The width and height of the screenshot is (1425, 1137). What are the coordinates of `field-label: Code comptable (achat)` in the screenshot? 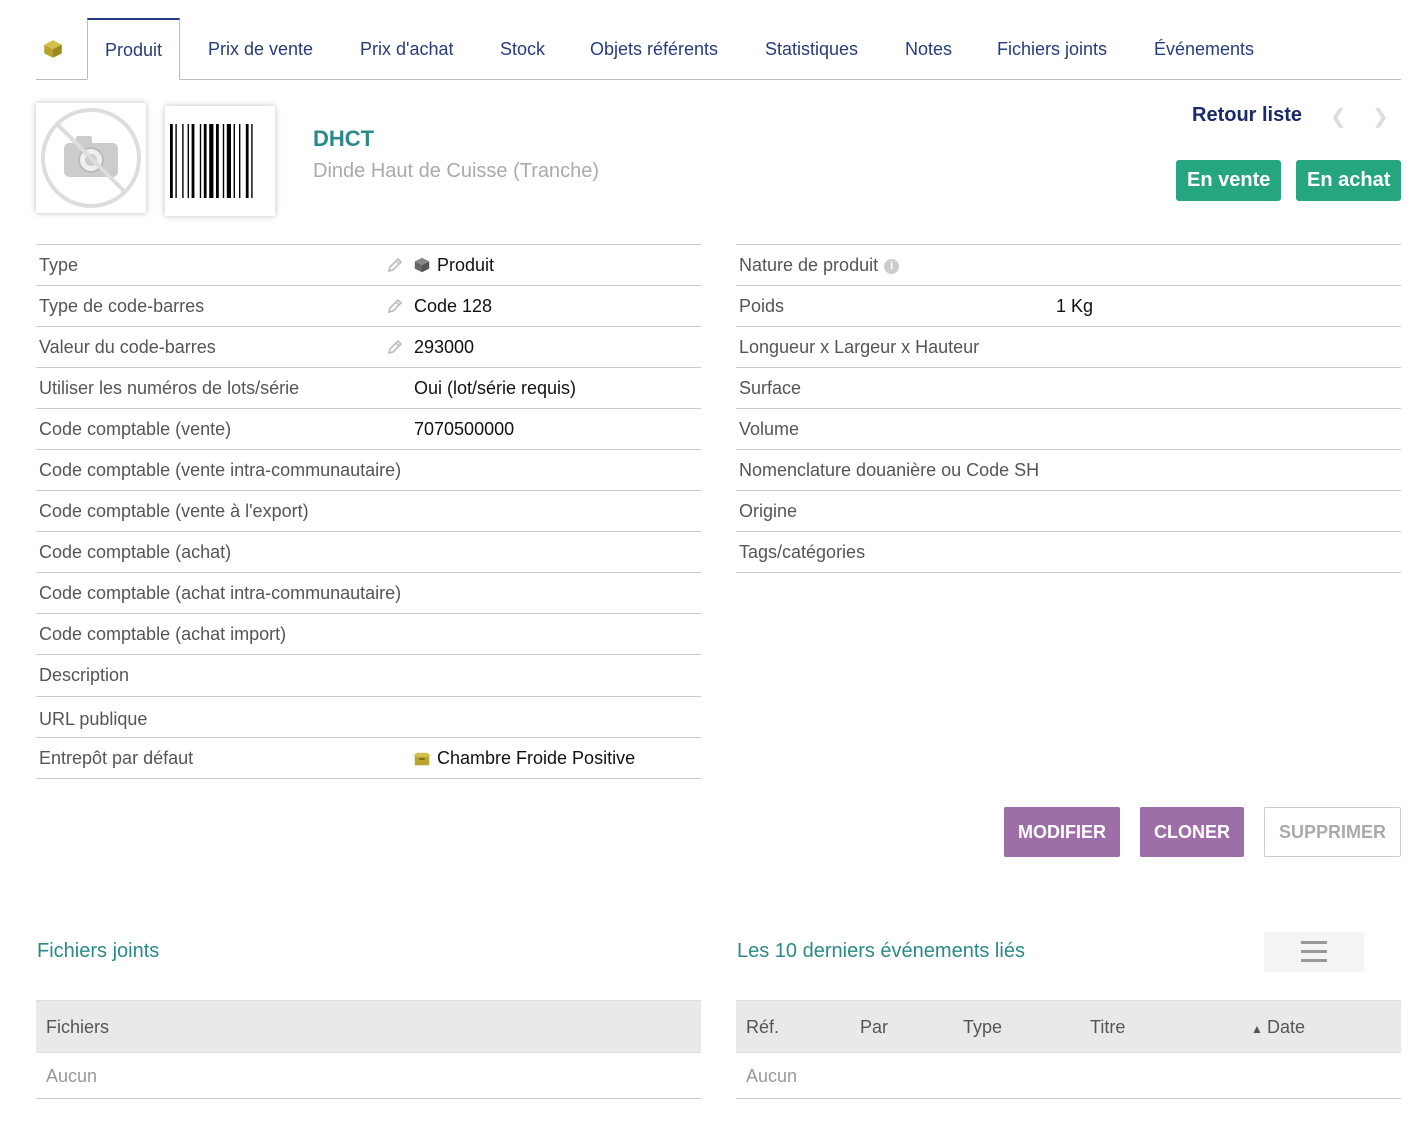 It's located at (135, 552).